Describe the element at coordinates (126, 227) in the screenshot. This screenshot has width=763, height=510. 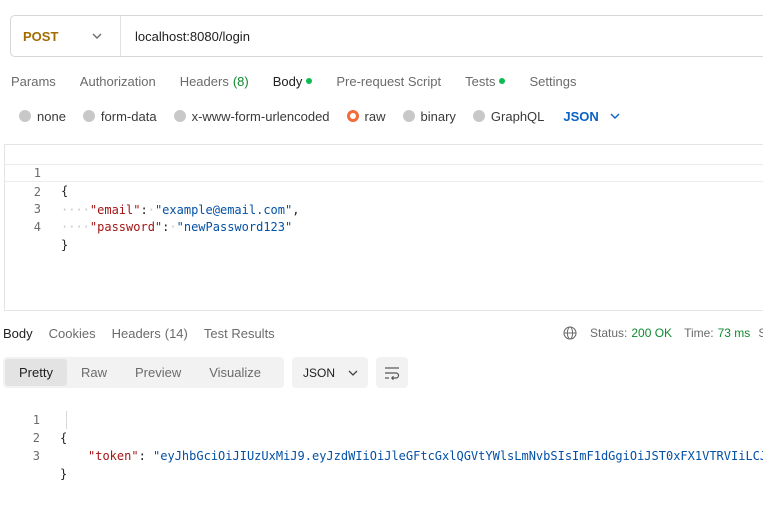
I see `json-key: "password"` at that location.